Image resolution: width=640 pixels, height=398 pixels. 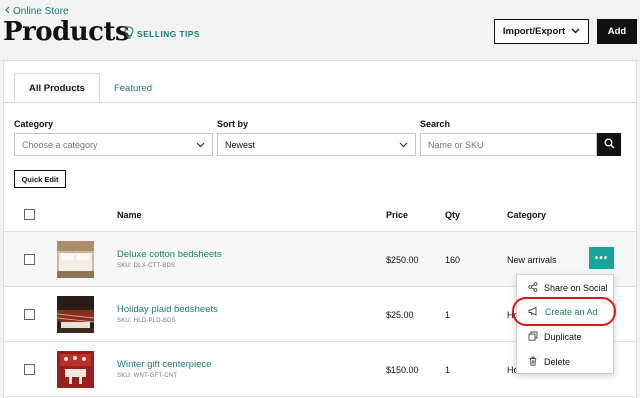 I want to click on column-header-name: Name, so click(x=129, y=215).